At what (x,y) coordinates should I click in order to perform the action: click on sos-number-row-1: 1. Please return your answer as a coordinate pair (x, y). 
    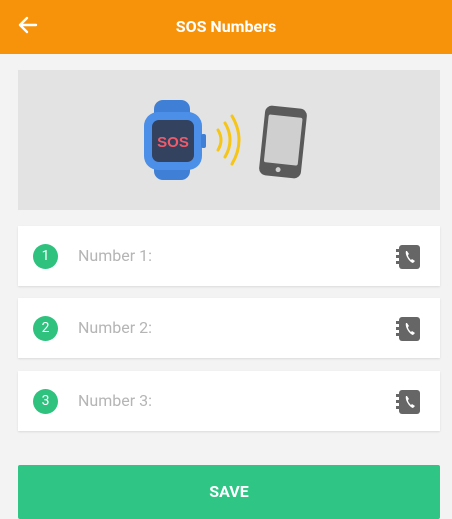
    Looking at the image, I should click on (229, 256).